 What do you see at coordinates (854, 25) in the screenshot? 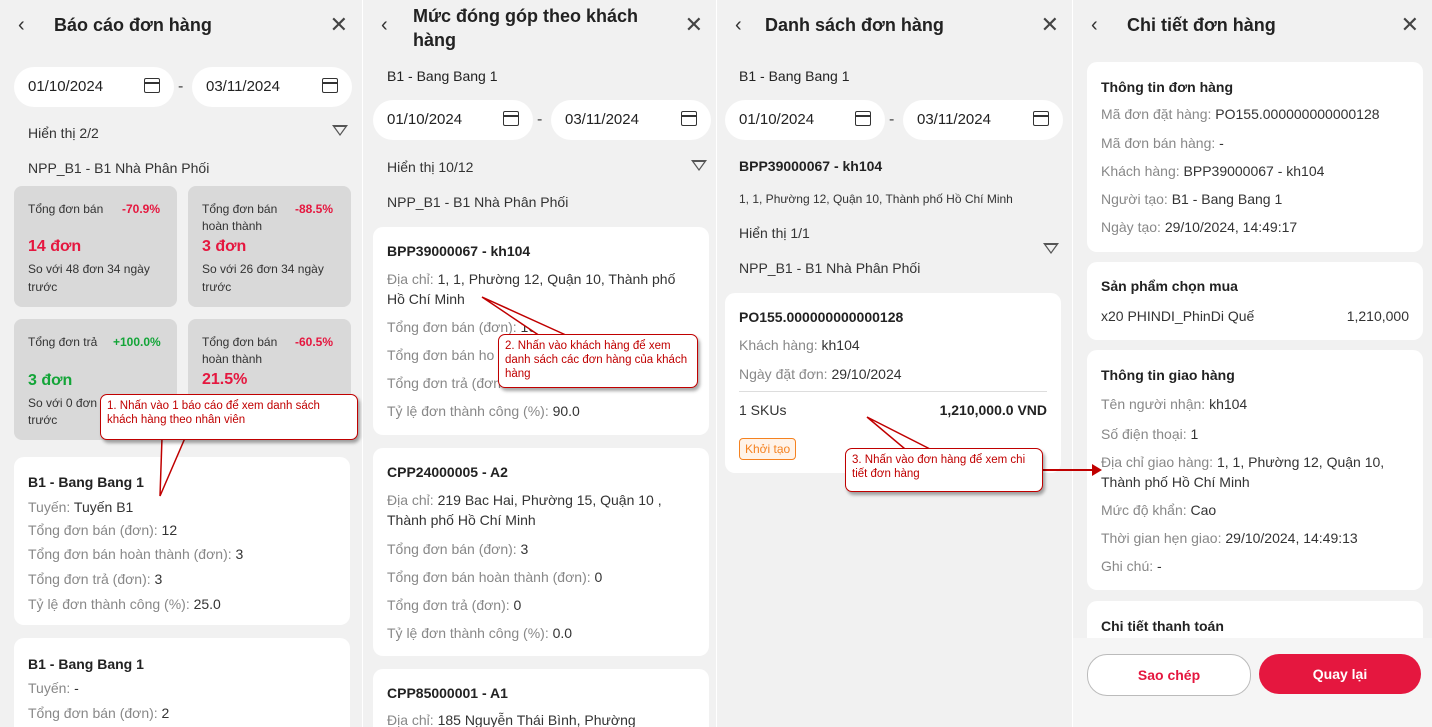
I see `page-title: Danh sách đơn hàng` at bounding box center [854, 25].